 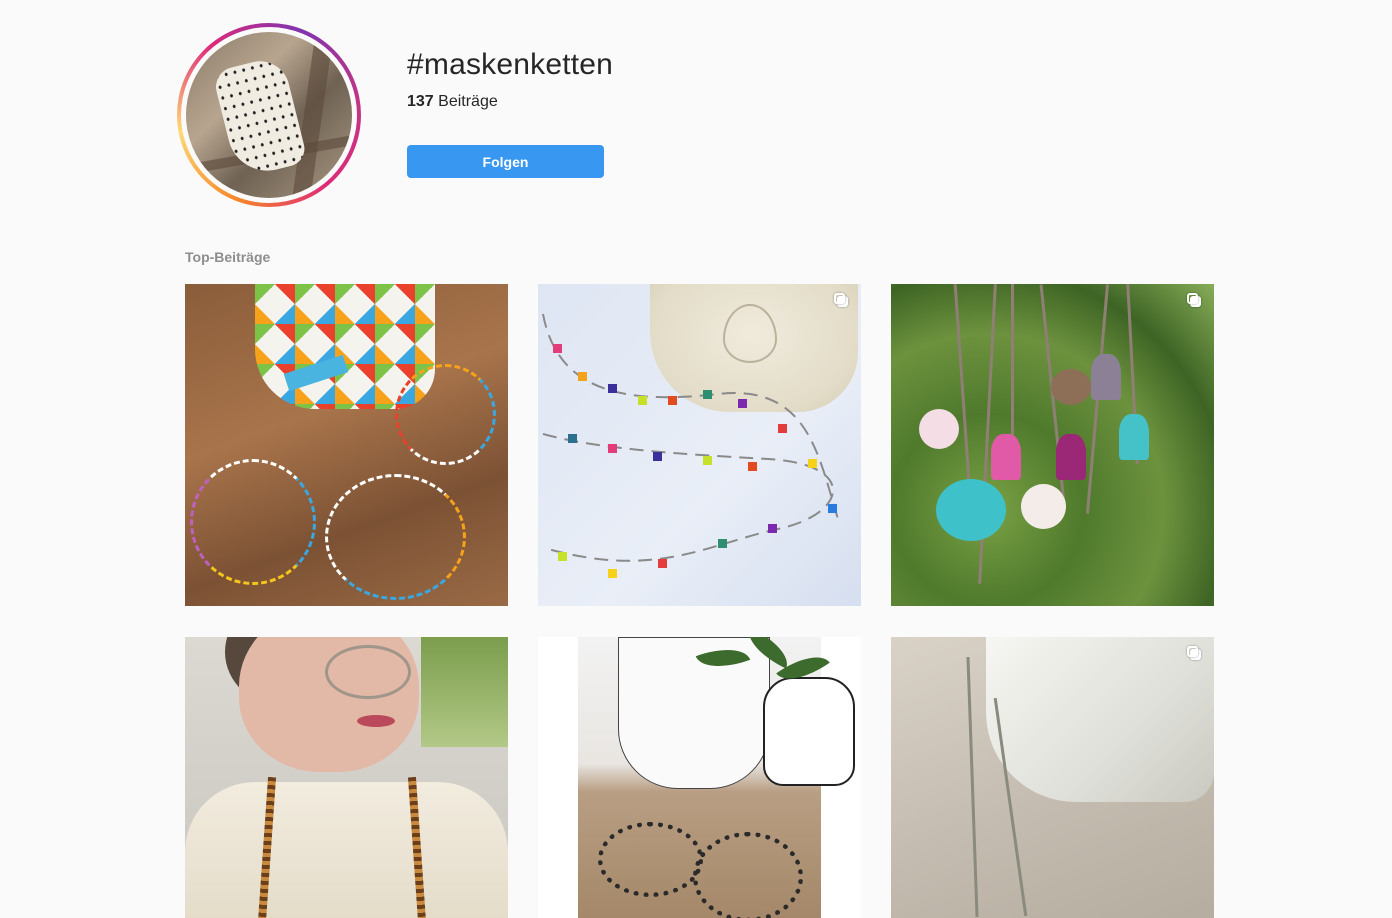 What do you see at coordinates (313, 115) in the screenshot?
I see `avatar-chair-slat` at bounding box center [313, 115].